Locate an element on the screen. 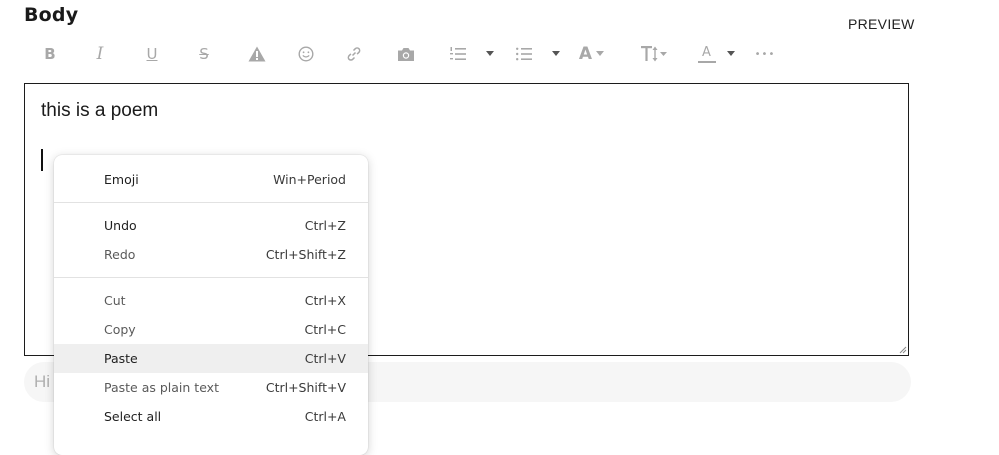 This screenshot has width=999, height=455. bullet-list-icon is located at coordinates (523, 54).